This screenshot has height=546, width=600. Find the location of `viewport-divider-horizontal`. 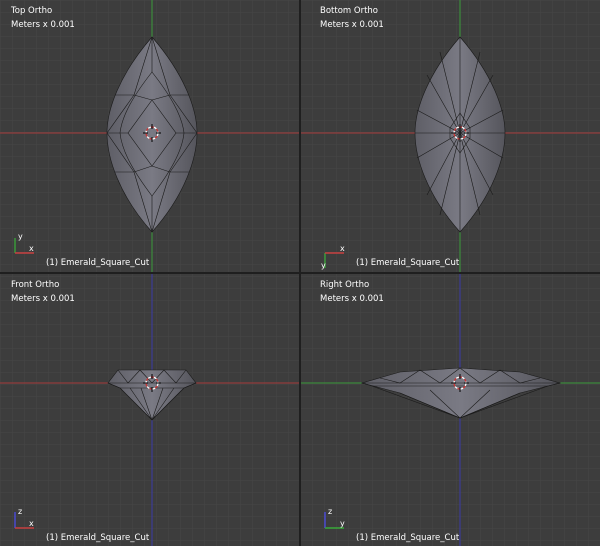

viewport-divider-horizontal is located at coordinates (300, 273).